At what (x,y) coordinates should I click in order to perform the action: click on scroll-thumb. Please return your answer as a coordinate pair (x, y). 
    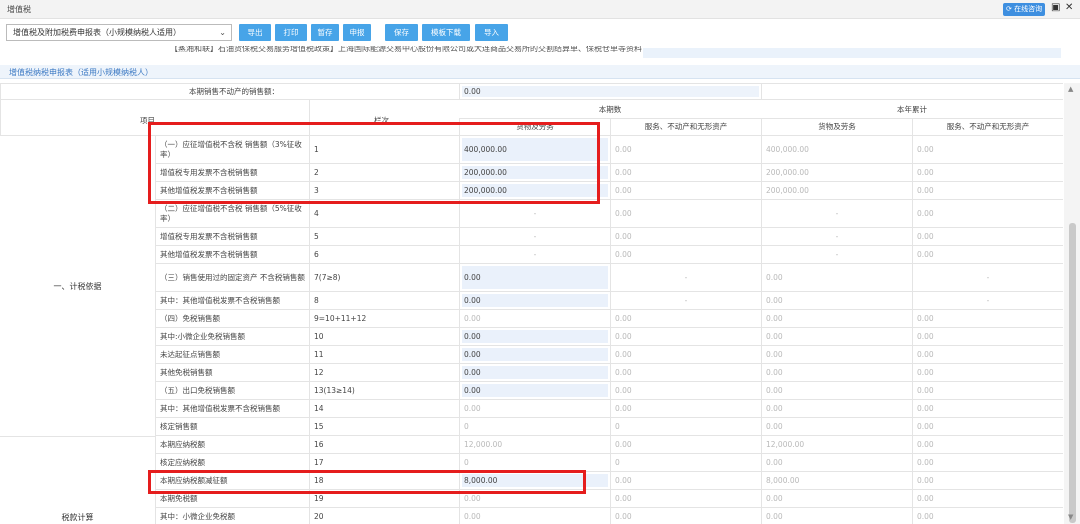
    Looking at the image, I should click on (1072, 373).